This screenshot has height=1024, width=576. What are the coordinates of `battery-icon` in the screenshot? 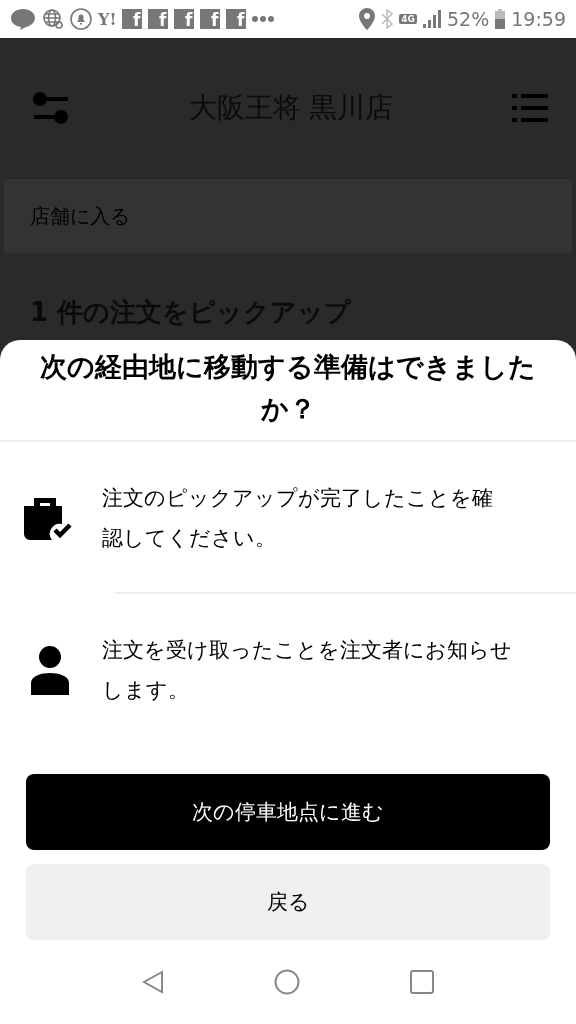 It's located at (500, 19).